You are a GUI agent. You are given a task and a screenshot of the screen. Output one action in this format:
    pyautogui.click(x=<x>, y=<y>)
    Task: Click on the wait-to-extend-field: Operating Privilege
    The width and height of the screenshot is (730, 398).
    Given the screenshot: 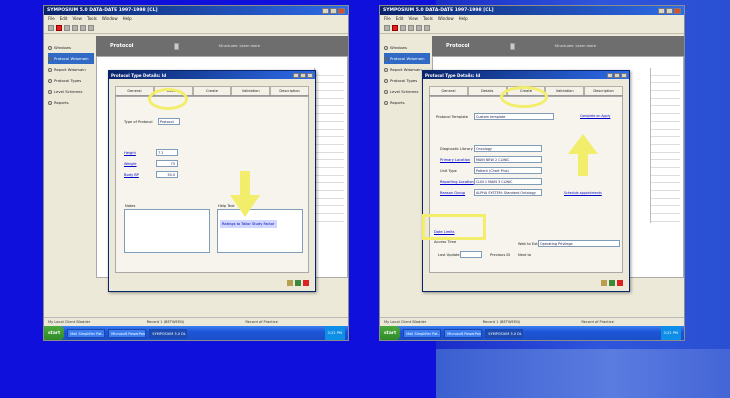 What is the action you would take?
    pyautogui.click(x=579, y=243)
    